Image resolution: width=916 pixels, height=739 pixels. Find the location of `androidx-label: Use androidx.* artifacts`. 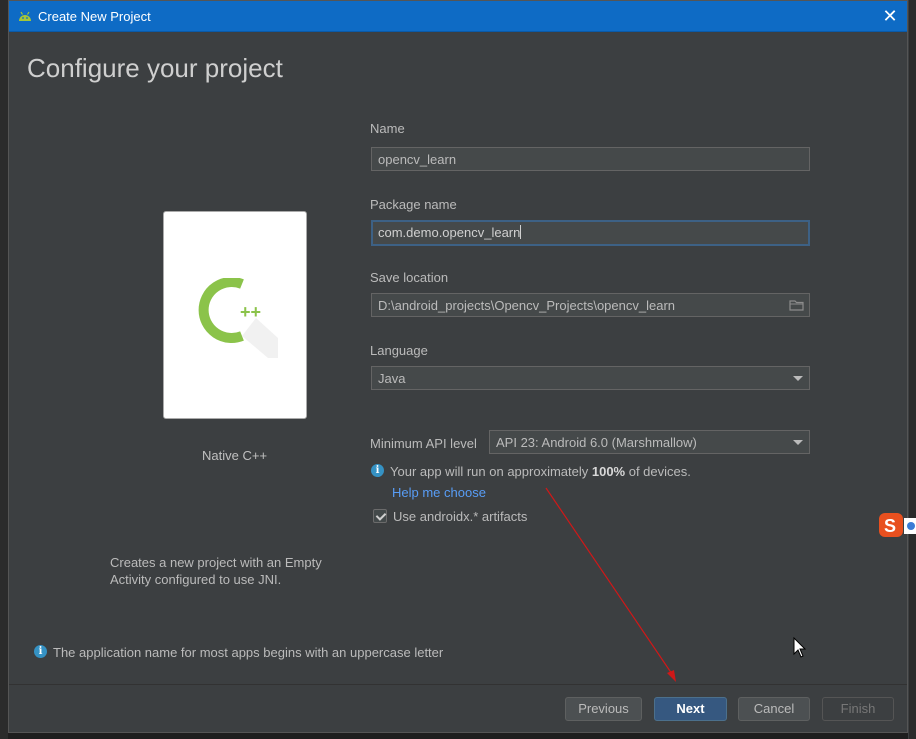

androidx-label: Use androidx.* artifacts is located at coordinates (460, 516).